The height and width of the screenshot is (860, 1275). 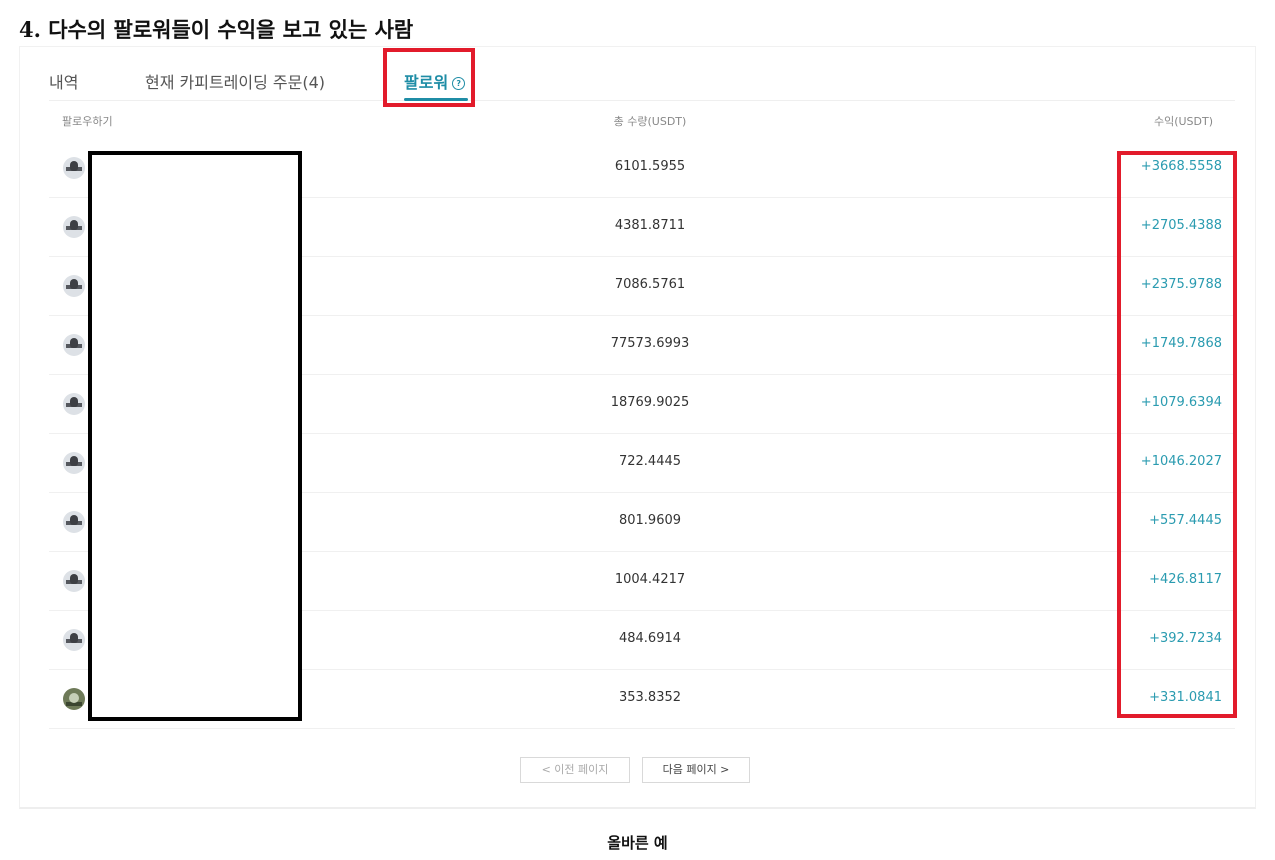 What do you see at coordinates (696, 770) in the screenshot?
I see `next-page-button: 다음 페이지 >` at bounding box center [696, 770].